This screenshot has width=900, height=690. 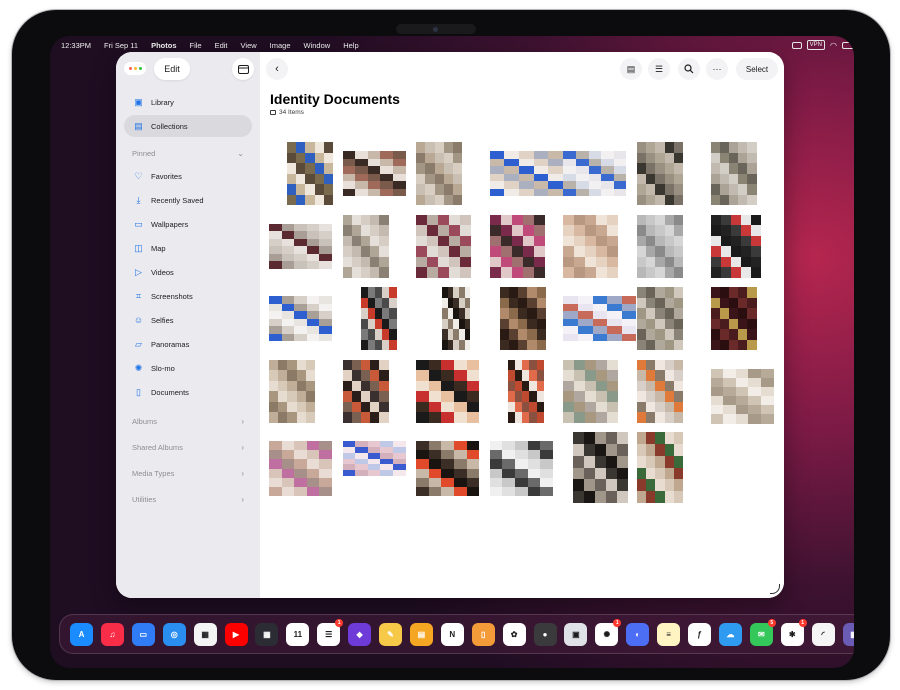 What do you see at coordinates (188, 126) in the screenshot?
I see `sidebar-item-collections: ▤ Collections` at bounding box center [188, 126].